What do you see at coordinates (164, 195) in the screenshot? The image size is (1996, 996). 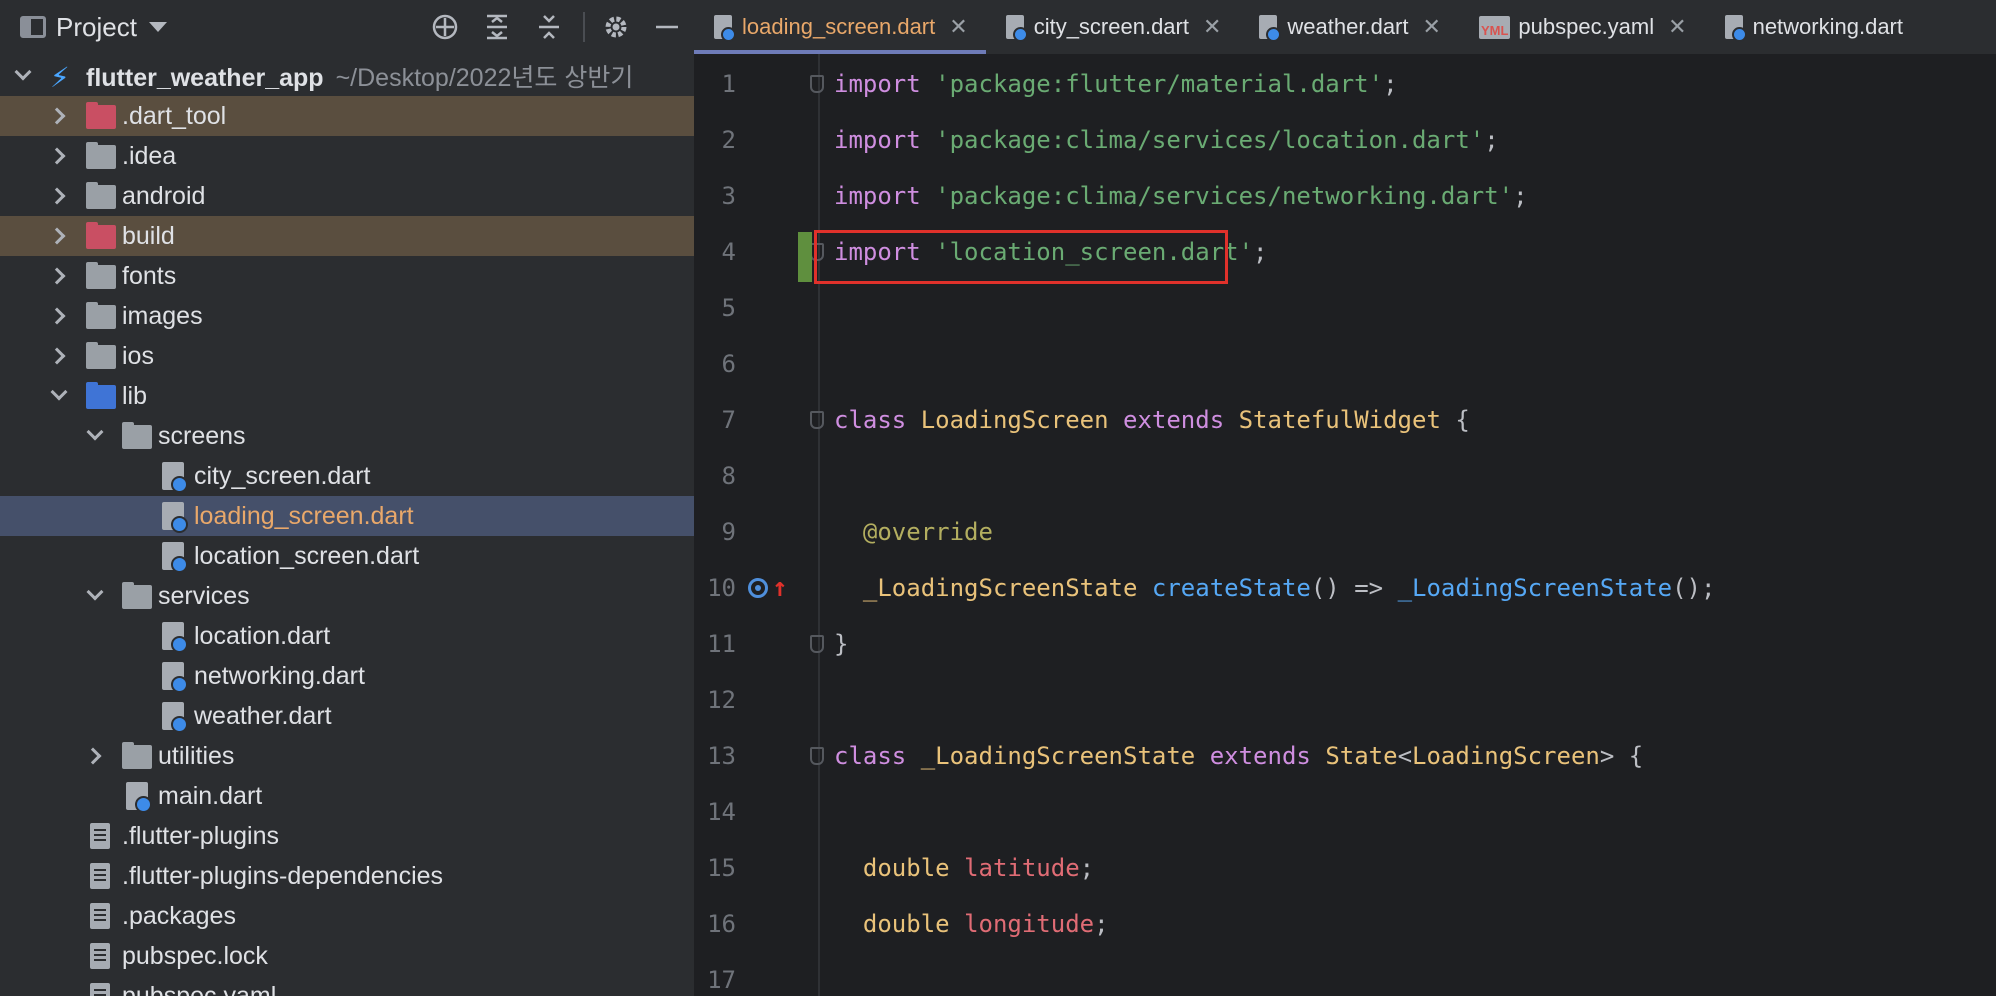 I see `tree-item-label: android` at bounding box center [164, 195].